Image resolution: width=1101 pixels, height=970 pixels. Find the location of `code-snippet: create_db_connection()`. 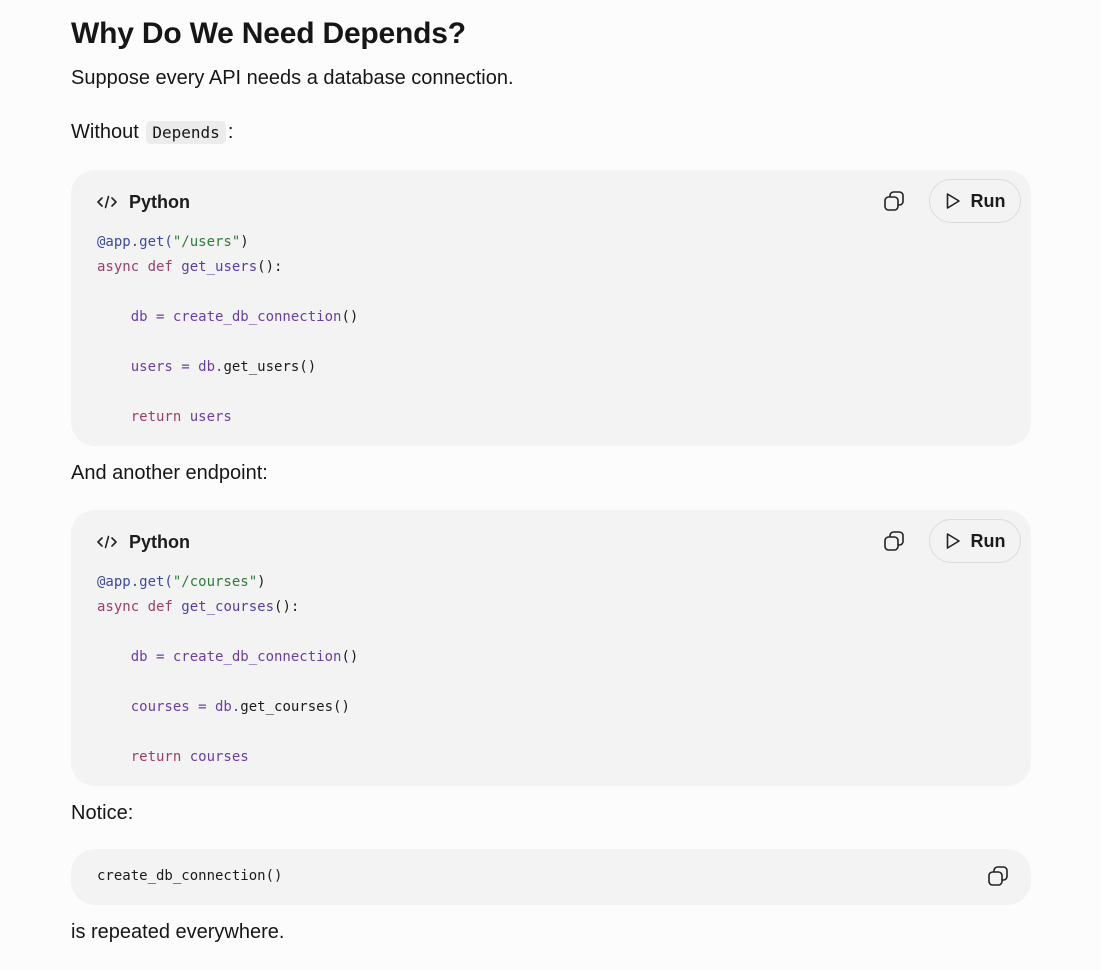

code-snippet: create_db_connection() is located at coordinates (190, 876).